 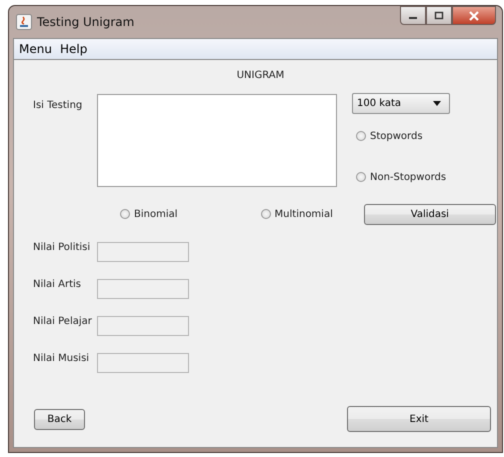 What do you see at coordinates (217, 140) in the screenshot?
I see `text-area` at bounding box center [217, 140].